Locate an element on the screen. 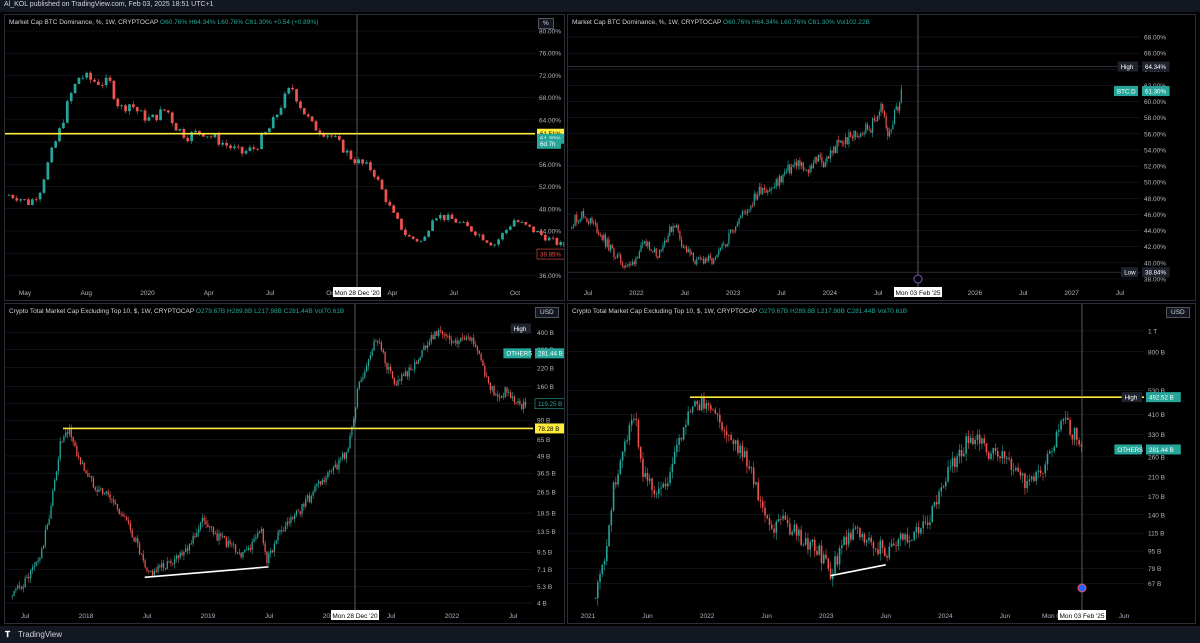 The width and height of the screenshot is (1200, 643). price-tag-label: High is located at coordinates (520, 329).